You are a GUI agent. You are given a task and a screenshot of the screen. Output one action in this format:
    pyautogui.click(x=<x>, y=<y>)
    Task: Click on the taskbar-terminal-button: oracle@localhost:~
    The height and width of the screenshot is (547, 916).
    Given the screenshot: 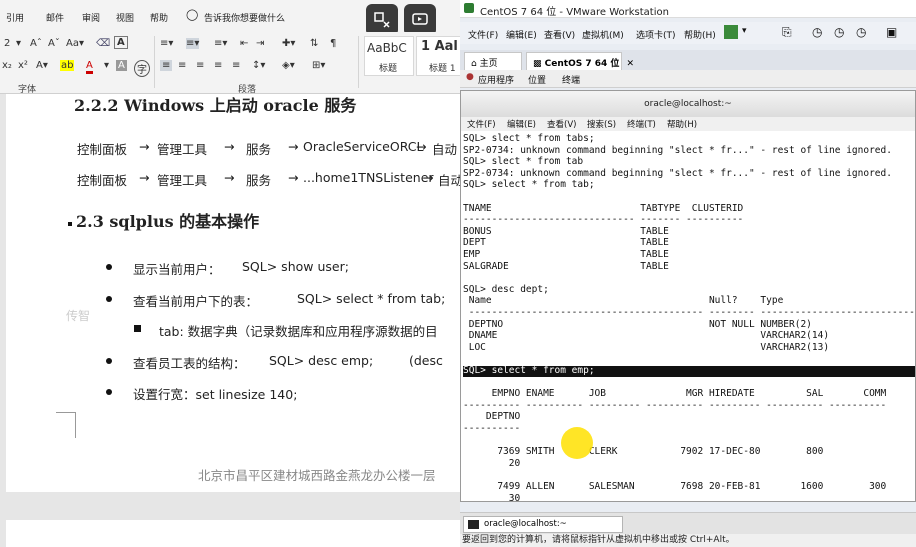 What is the action you would take?
    pyautogui.click(x=543, y=524)
    